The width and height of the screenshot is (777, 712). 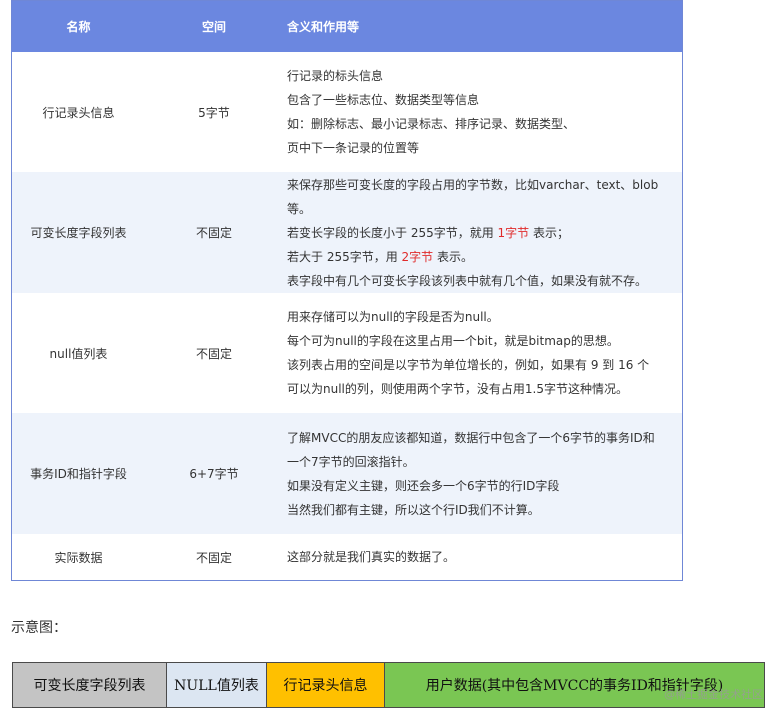 What do you see at coordinates (214, 112) in the screenshot?
I see `row-space: 5字节` at bounding box center [214, 112].